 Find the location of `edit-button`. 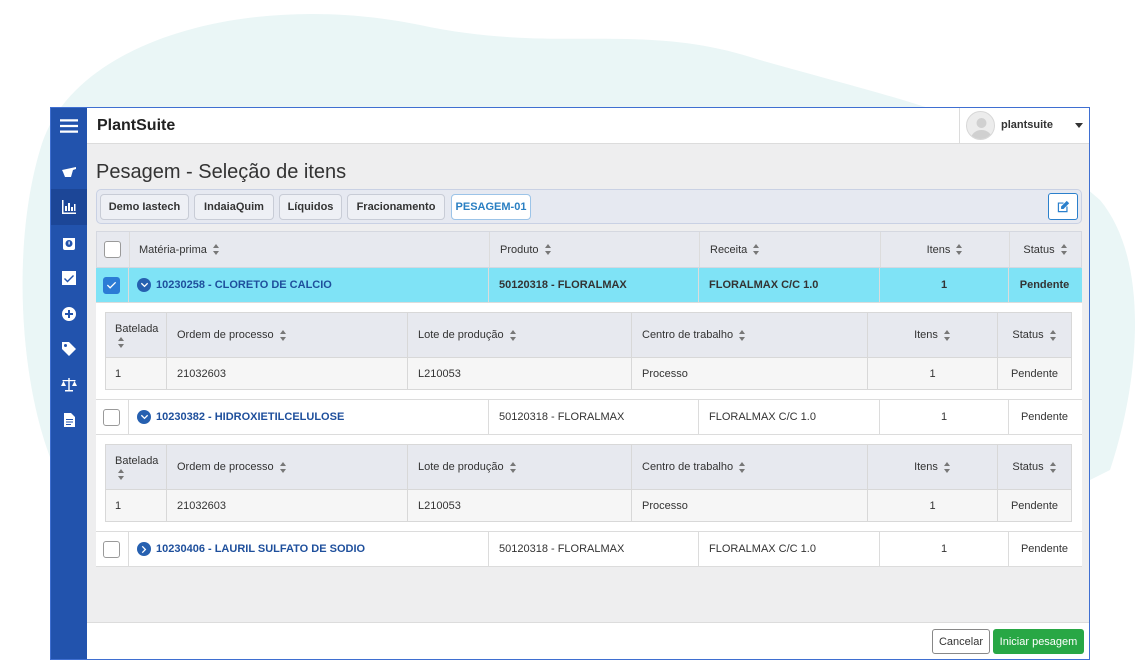

edit-button is located at coordinates (1063, 206).